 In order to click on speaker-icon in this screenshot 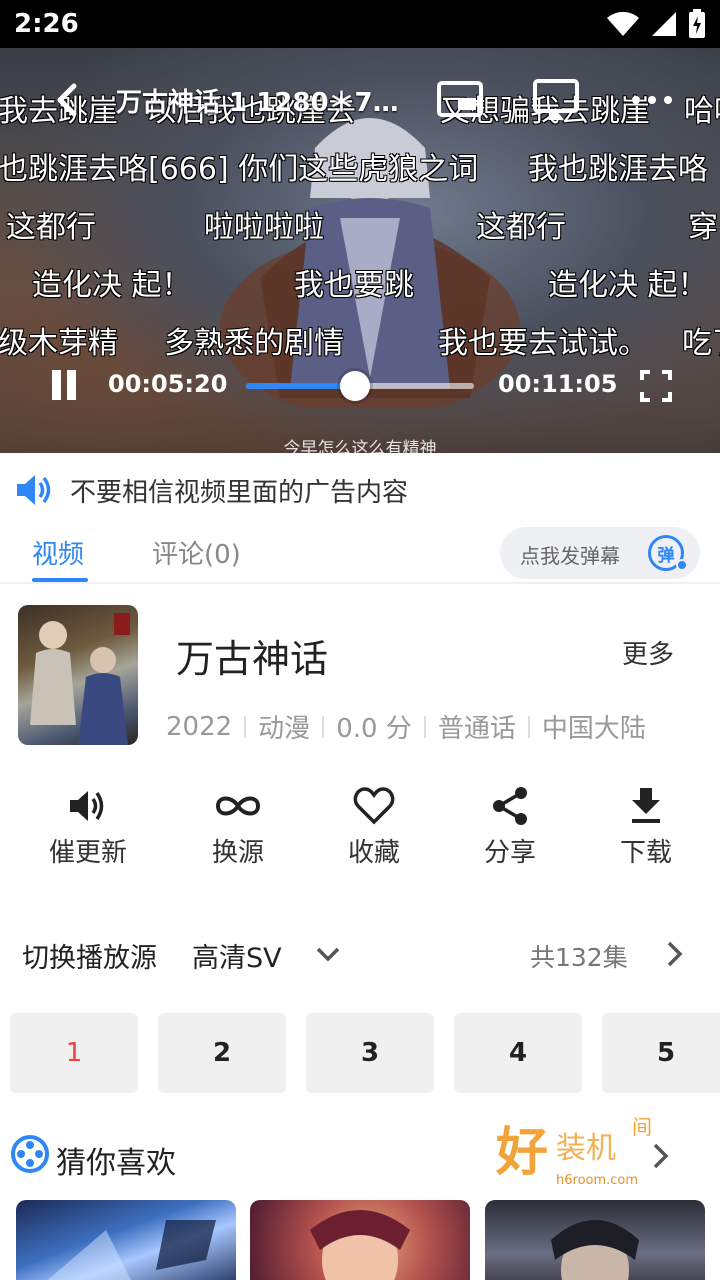, I will do `click(87, 806)`.